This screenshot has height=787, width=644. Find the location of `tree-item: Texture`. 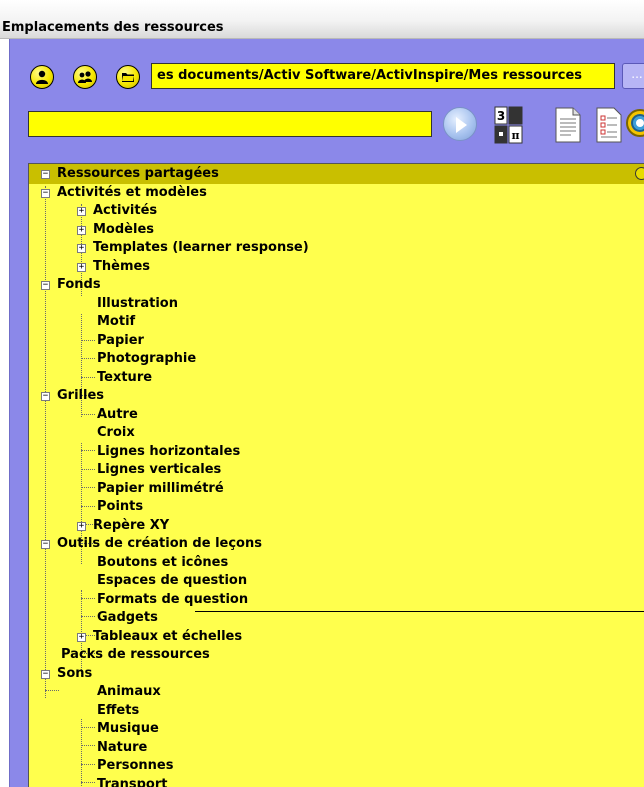

tree-item: Texture is located at coordinates (124, 378).